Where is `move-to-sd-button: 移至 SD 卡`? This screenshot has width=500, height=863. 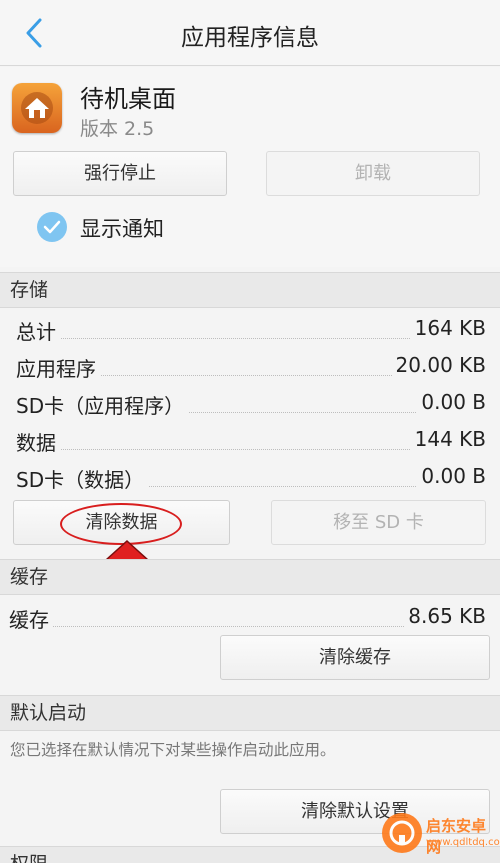
move-to-sd-button: 移至 SD 卡 is located at coordinates (378, 522).